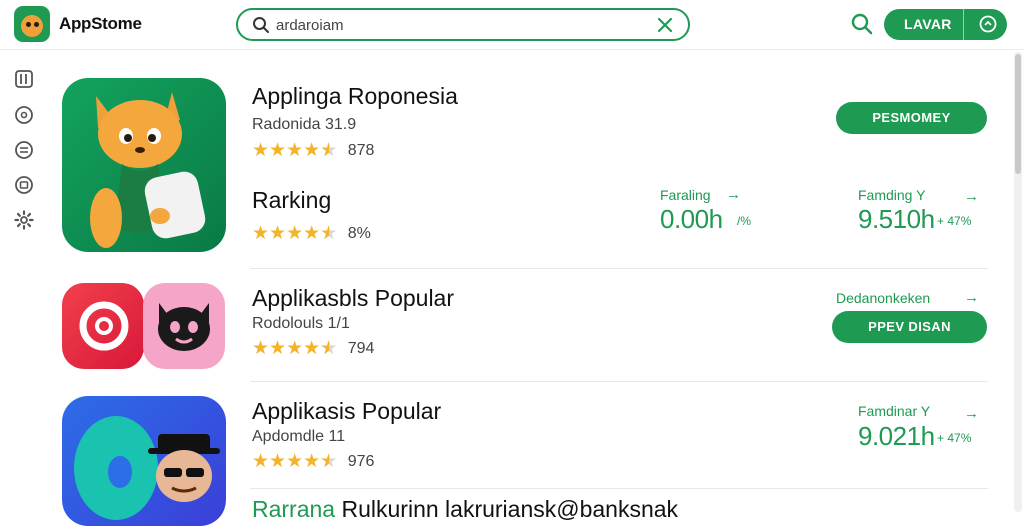 This screenshot has width=1024, height=526. Describe the element at coordinates (665, 25) in the screenshot. I see `close-icon` at that location.